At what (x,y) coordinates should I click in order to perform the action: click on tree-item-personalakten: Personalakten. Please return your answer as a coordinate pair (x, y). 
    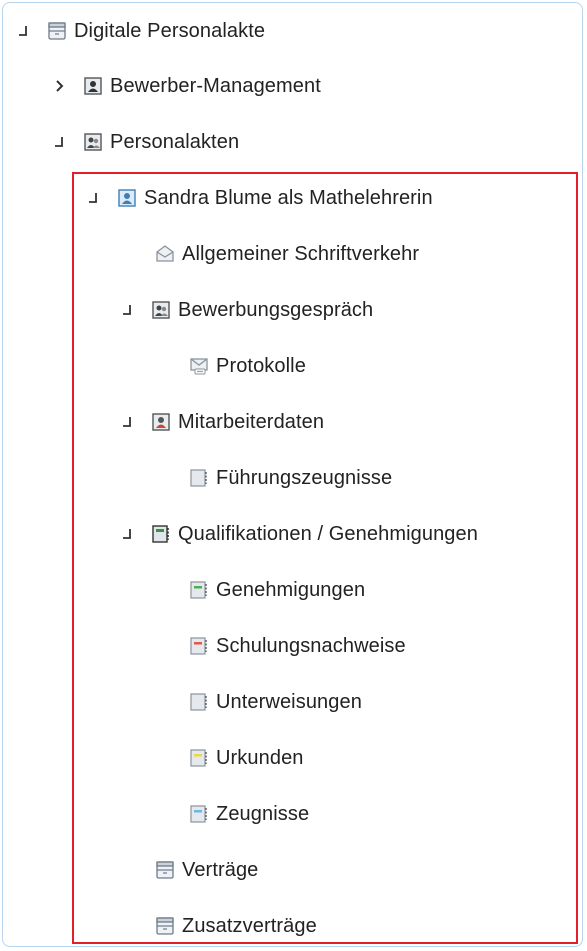
    Looking at the image, I should click on (145, 142).